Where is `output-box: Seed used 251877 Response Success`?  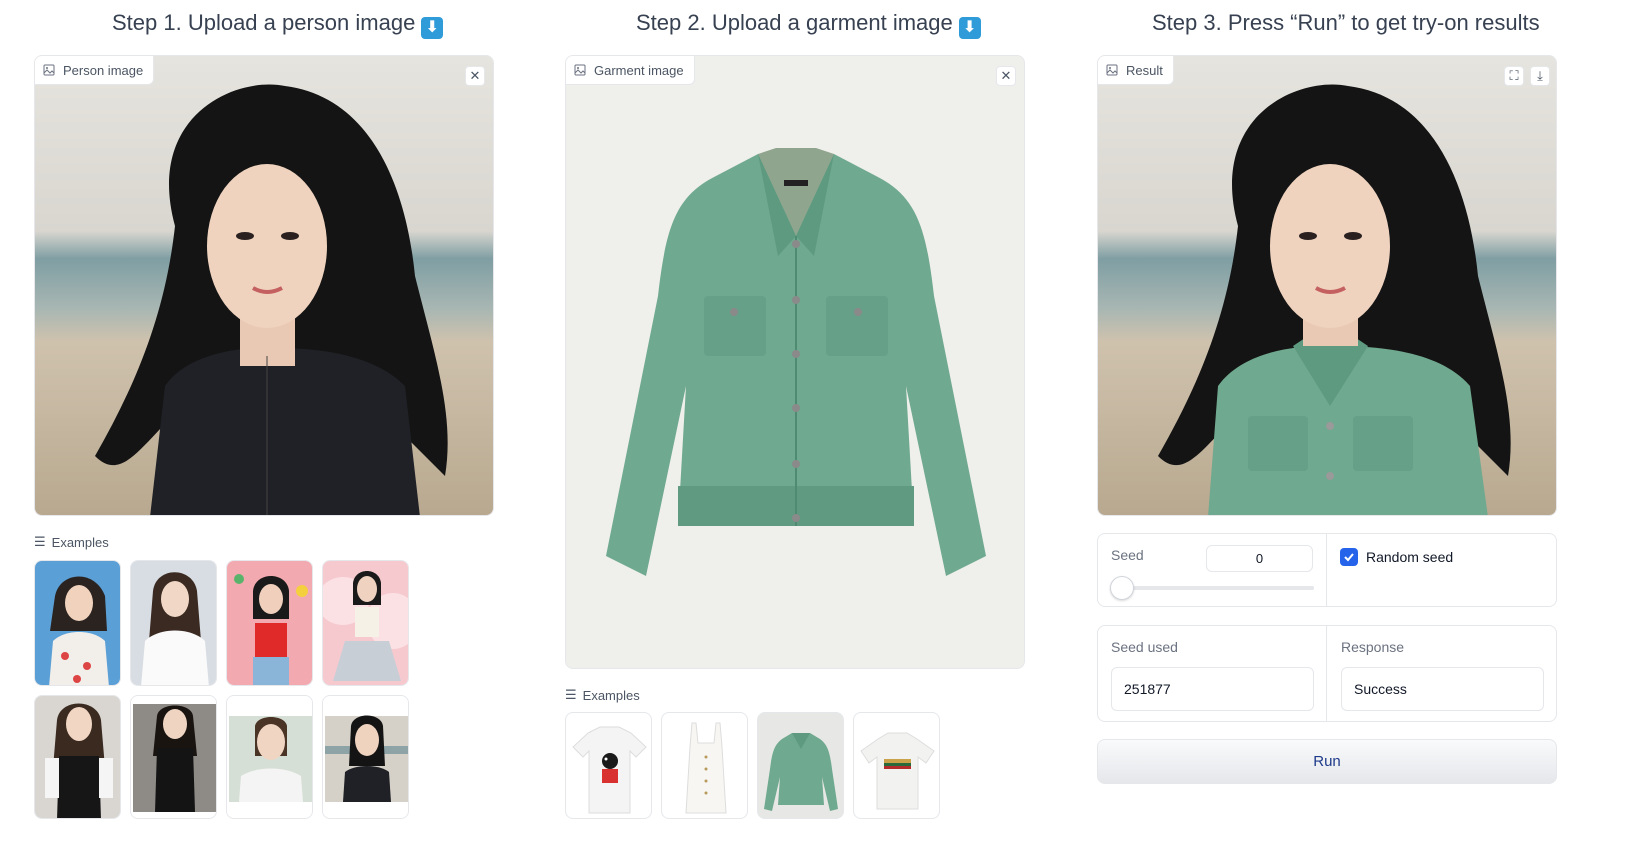 output-box: Seed used 251877 Response Success is located at coordinates (1327, 673).